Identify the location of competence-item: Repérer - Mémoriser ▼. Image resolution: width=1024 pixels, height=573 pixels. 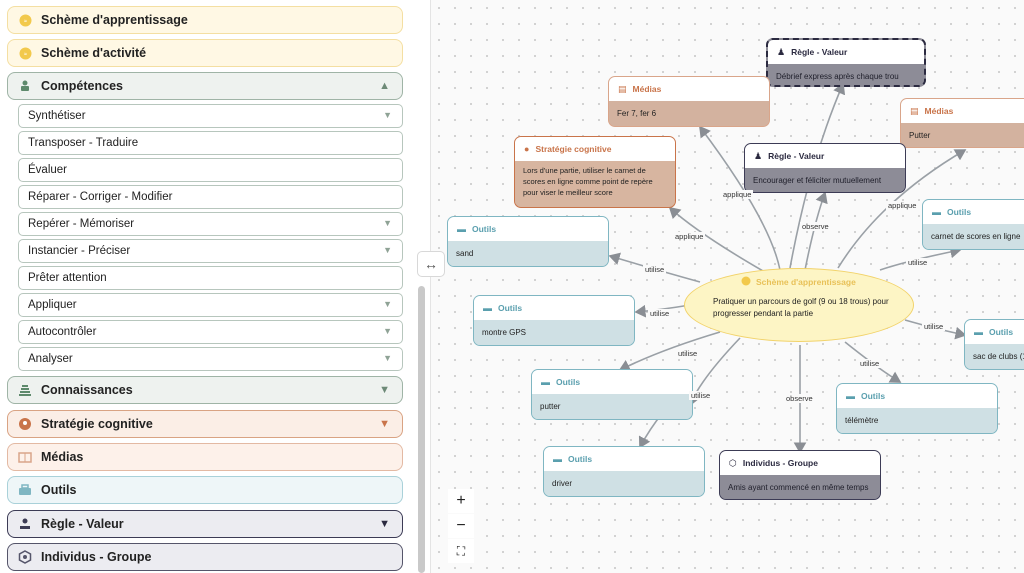
(210, 224).